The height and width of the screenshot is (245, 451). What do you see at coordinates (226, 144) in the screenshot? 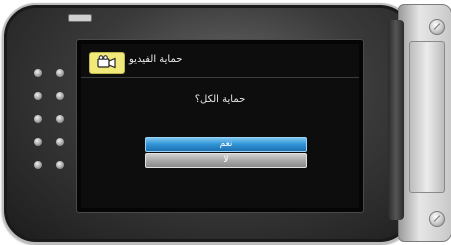
I see `yes-button: نعم` at bounding box center [226, 144].